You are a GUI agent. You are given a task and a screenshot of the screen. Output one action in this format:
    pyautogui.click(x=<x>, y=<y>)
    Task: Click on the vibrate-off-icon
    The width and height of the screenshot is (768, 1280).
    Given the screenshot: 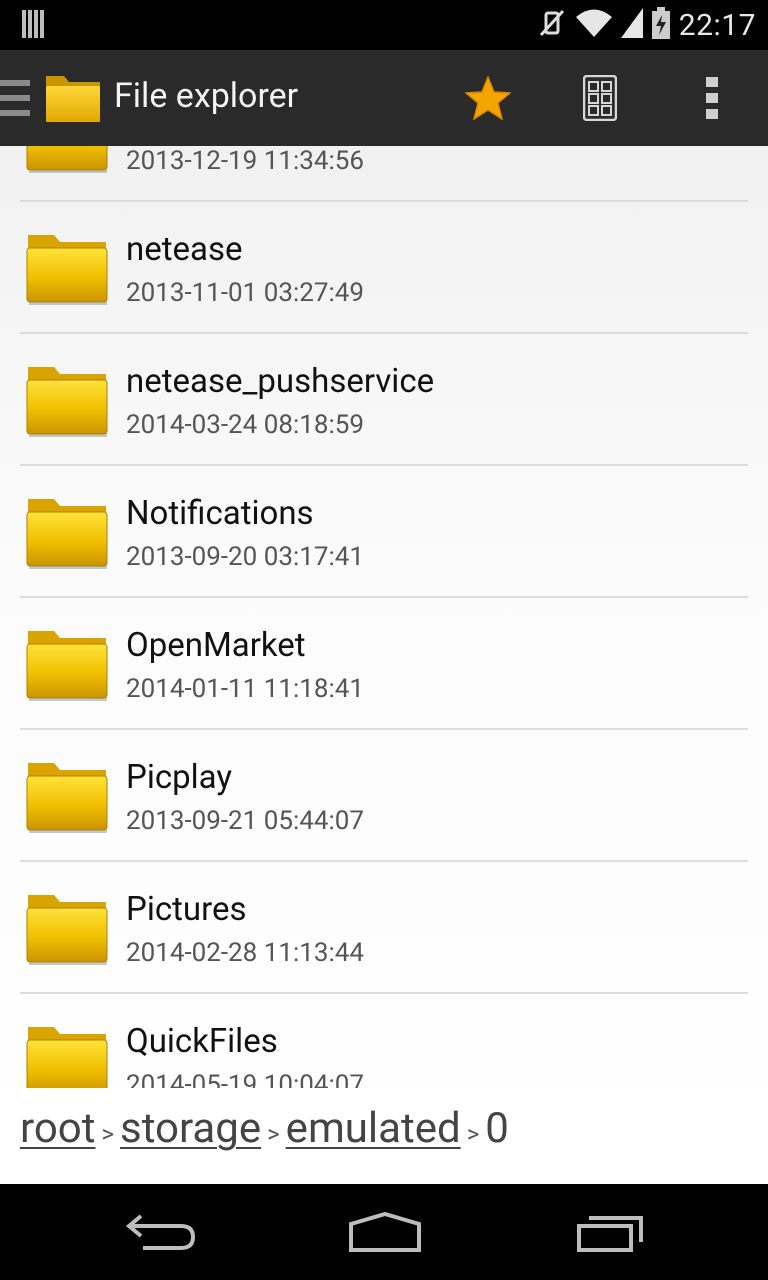 What is the action you would take?
    pyautogui.click(x=552, y=25)
    